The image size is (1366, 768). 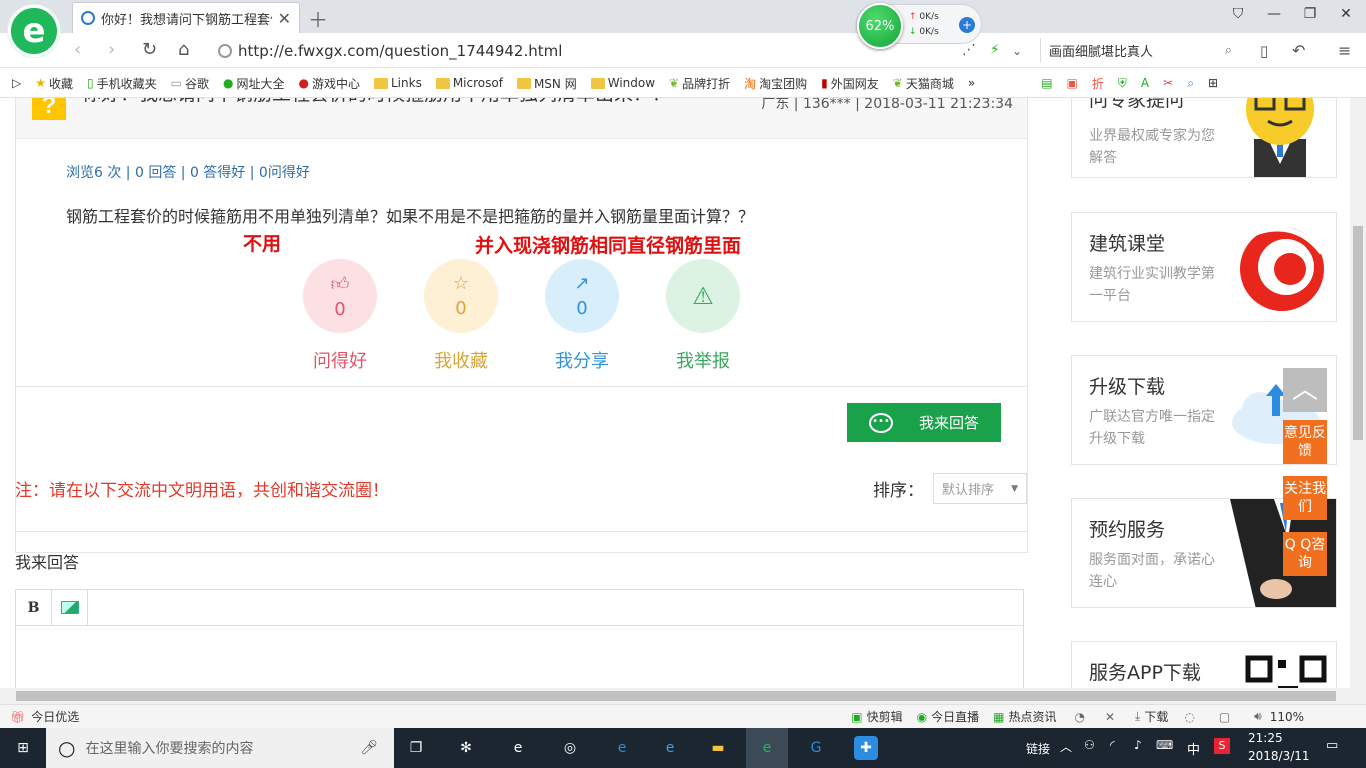 What do you see at coordinates (622, 748) in the screenshot?
I see `edge-blue-icon: e` at bounding box center [622, 748].